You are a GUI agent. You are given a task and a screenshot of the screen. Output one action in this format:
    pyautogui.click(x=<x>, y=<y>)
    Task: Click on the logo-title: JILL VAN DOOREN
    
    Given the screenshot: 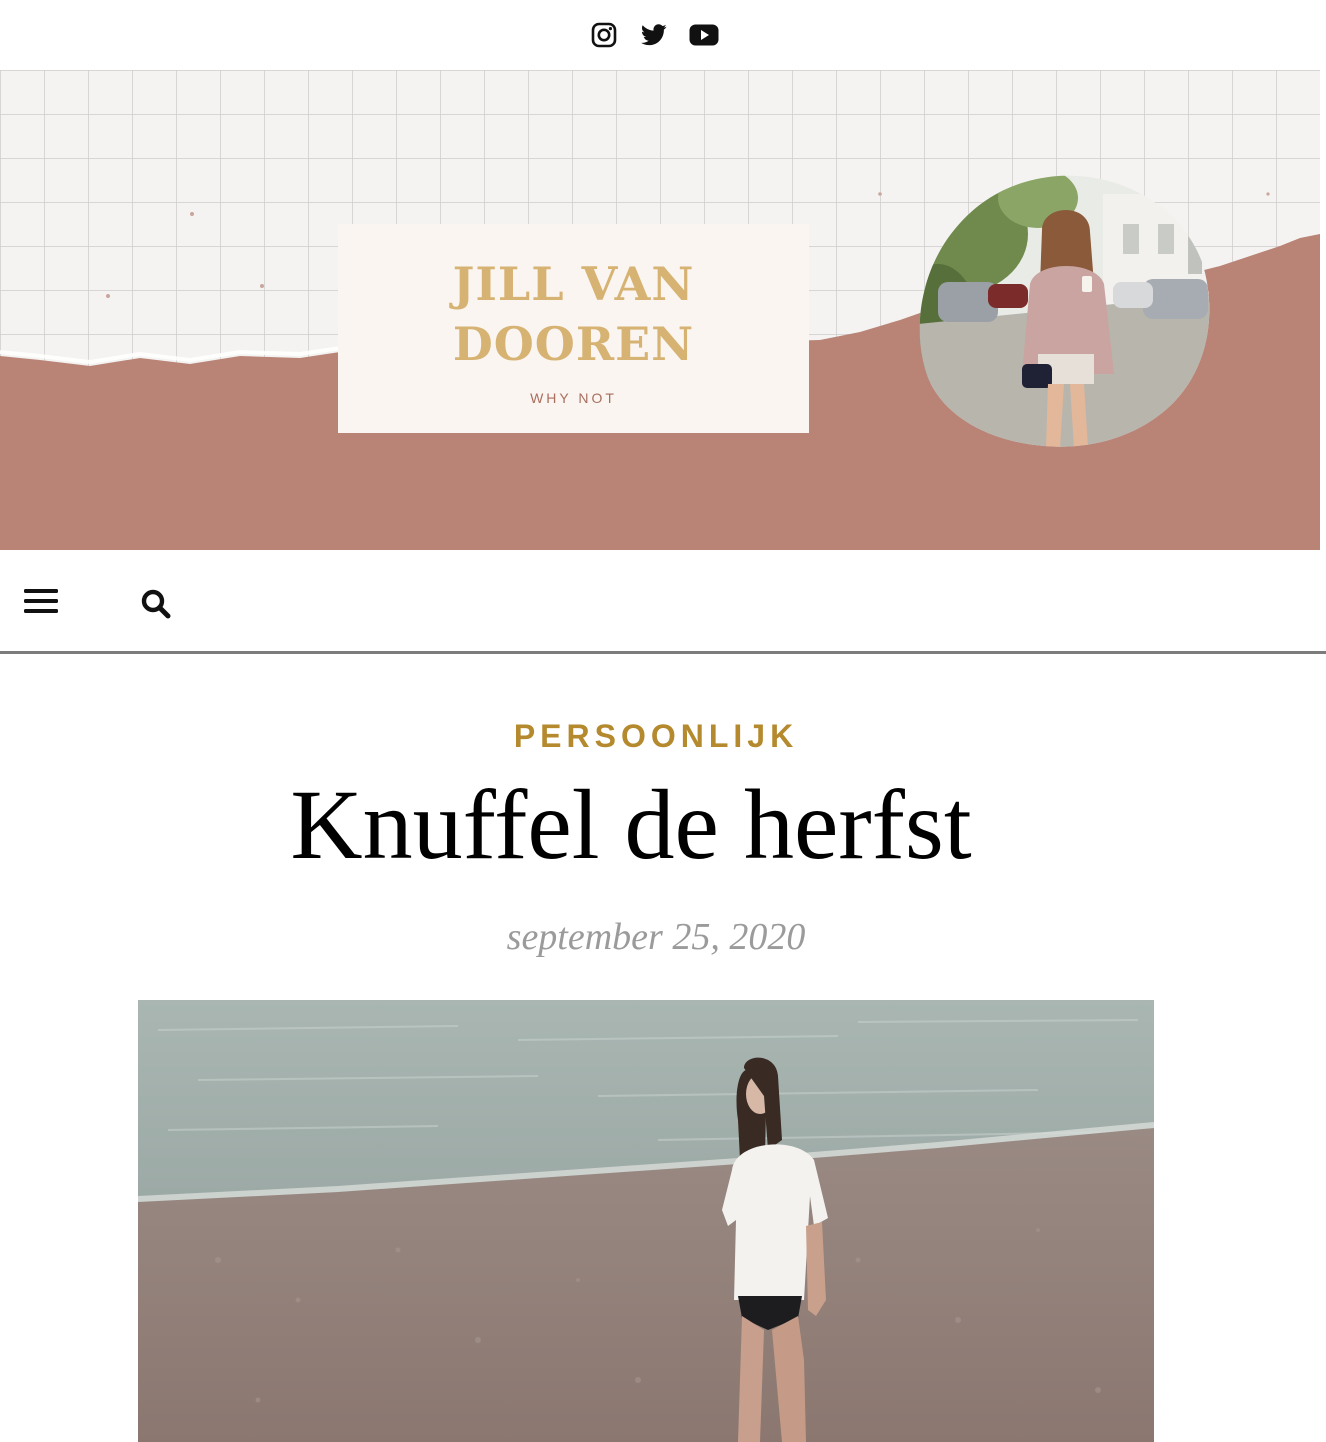 What is the action you would take?
    pyautogui.click(x=573, y=314)
    